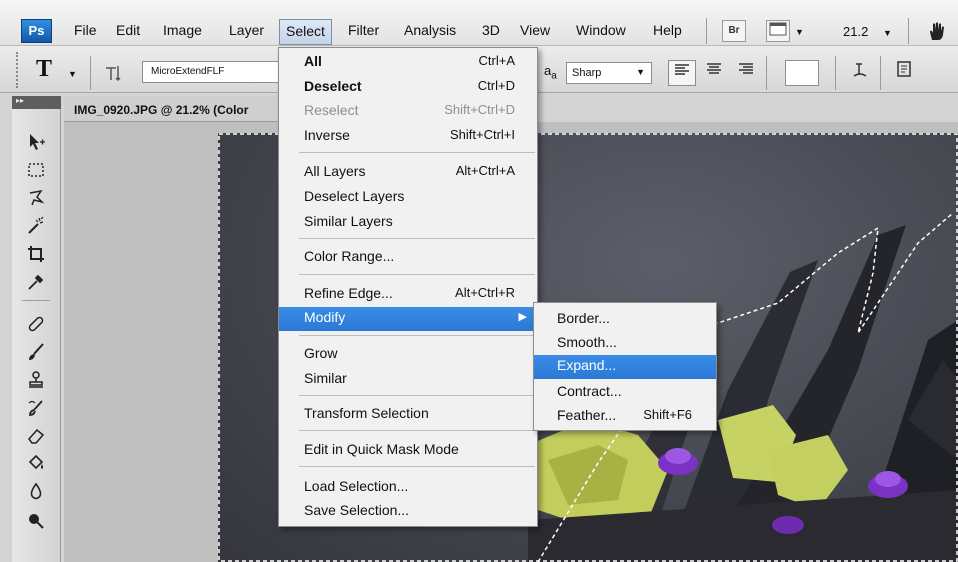 Image resolution: width=958 pixels, height=562 pixels. Describe the element at coordinates (246, 30) in the screenshot. I see `menu-layer: Layer` at that location.